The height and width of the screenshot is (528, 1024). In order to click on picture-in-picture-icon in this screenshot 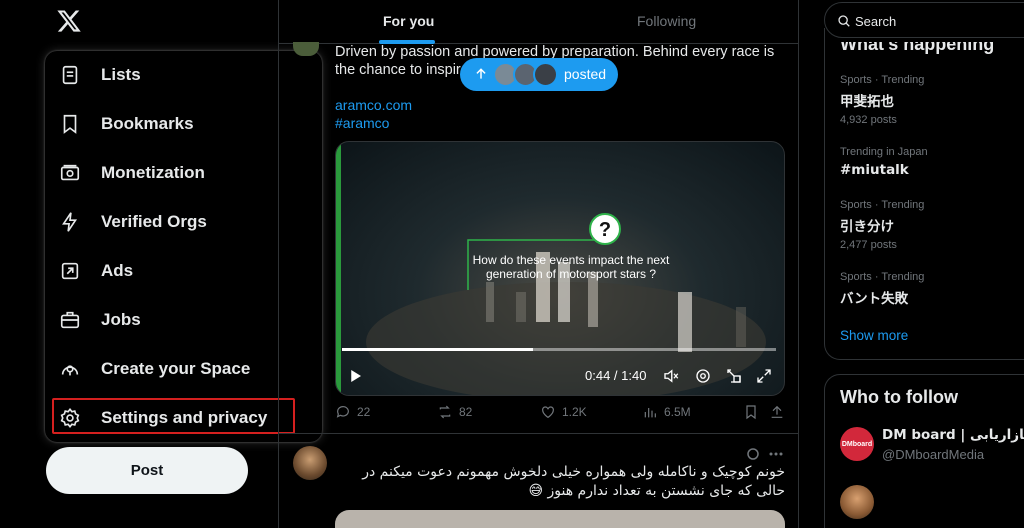, I will do `click(734, 376)`.